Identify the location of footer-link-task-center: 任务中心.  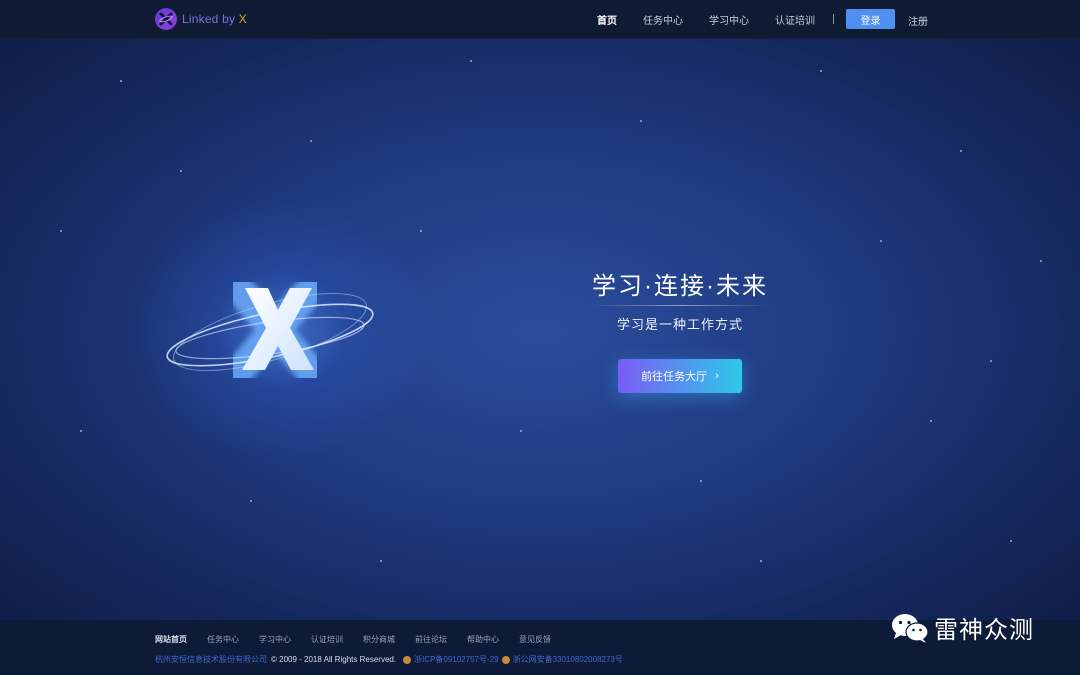
(223, 639).